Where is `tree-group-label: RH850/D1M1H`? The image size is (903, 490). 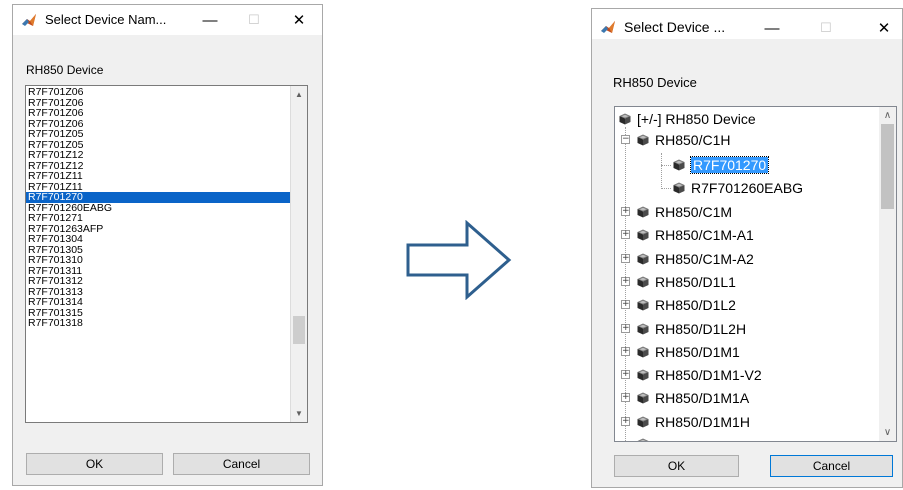
tree-group-label: RH850/D1M1H is located at coordinates (702, 421).